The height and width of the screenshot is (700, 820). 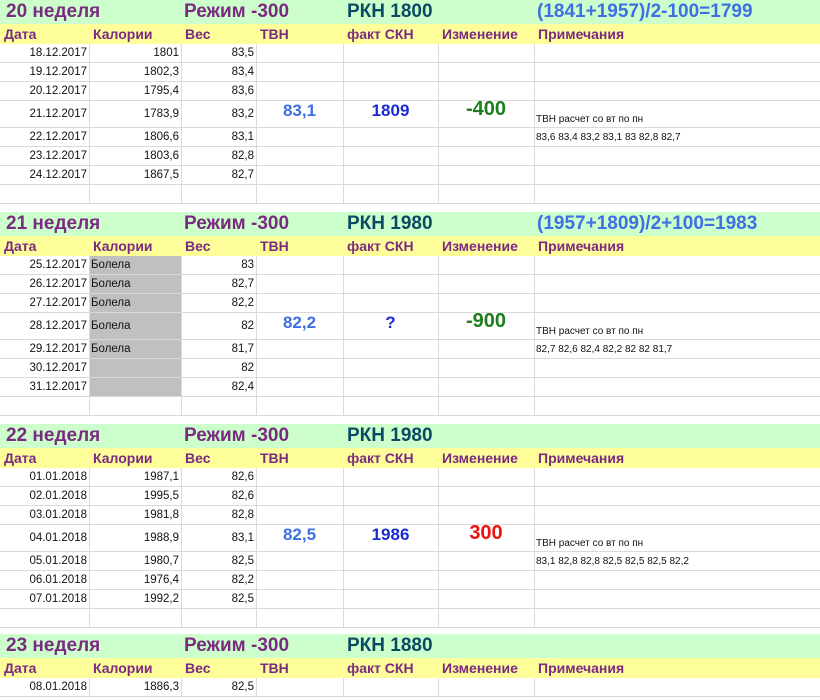 I want to click on weight-cell: 83,2, so click(x=218, y=114).